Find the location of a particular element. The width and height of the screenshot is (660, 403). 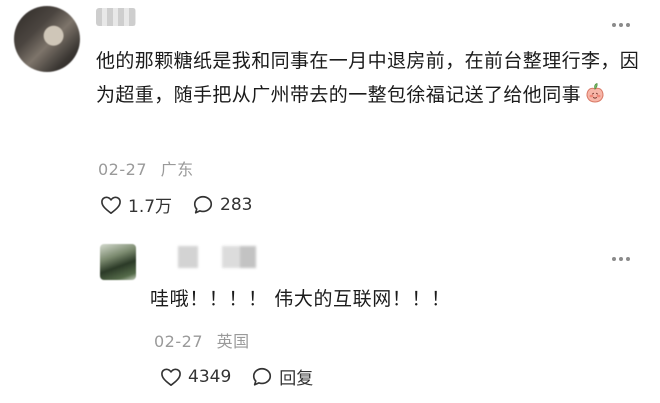

reply-button: 回复 is located at coordinates (282, 376).